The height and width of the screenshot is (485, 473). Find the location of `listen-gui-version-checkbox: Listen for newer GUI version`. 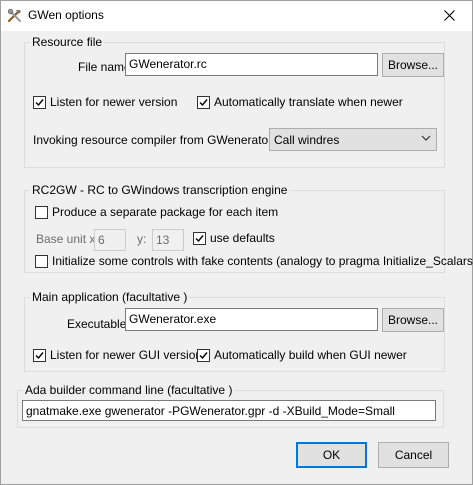

listen-gui-version-checkbox: Listen for newer GUI version is located at coordinates (117, 355).